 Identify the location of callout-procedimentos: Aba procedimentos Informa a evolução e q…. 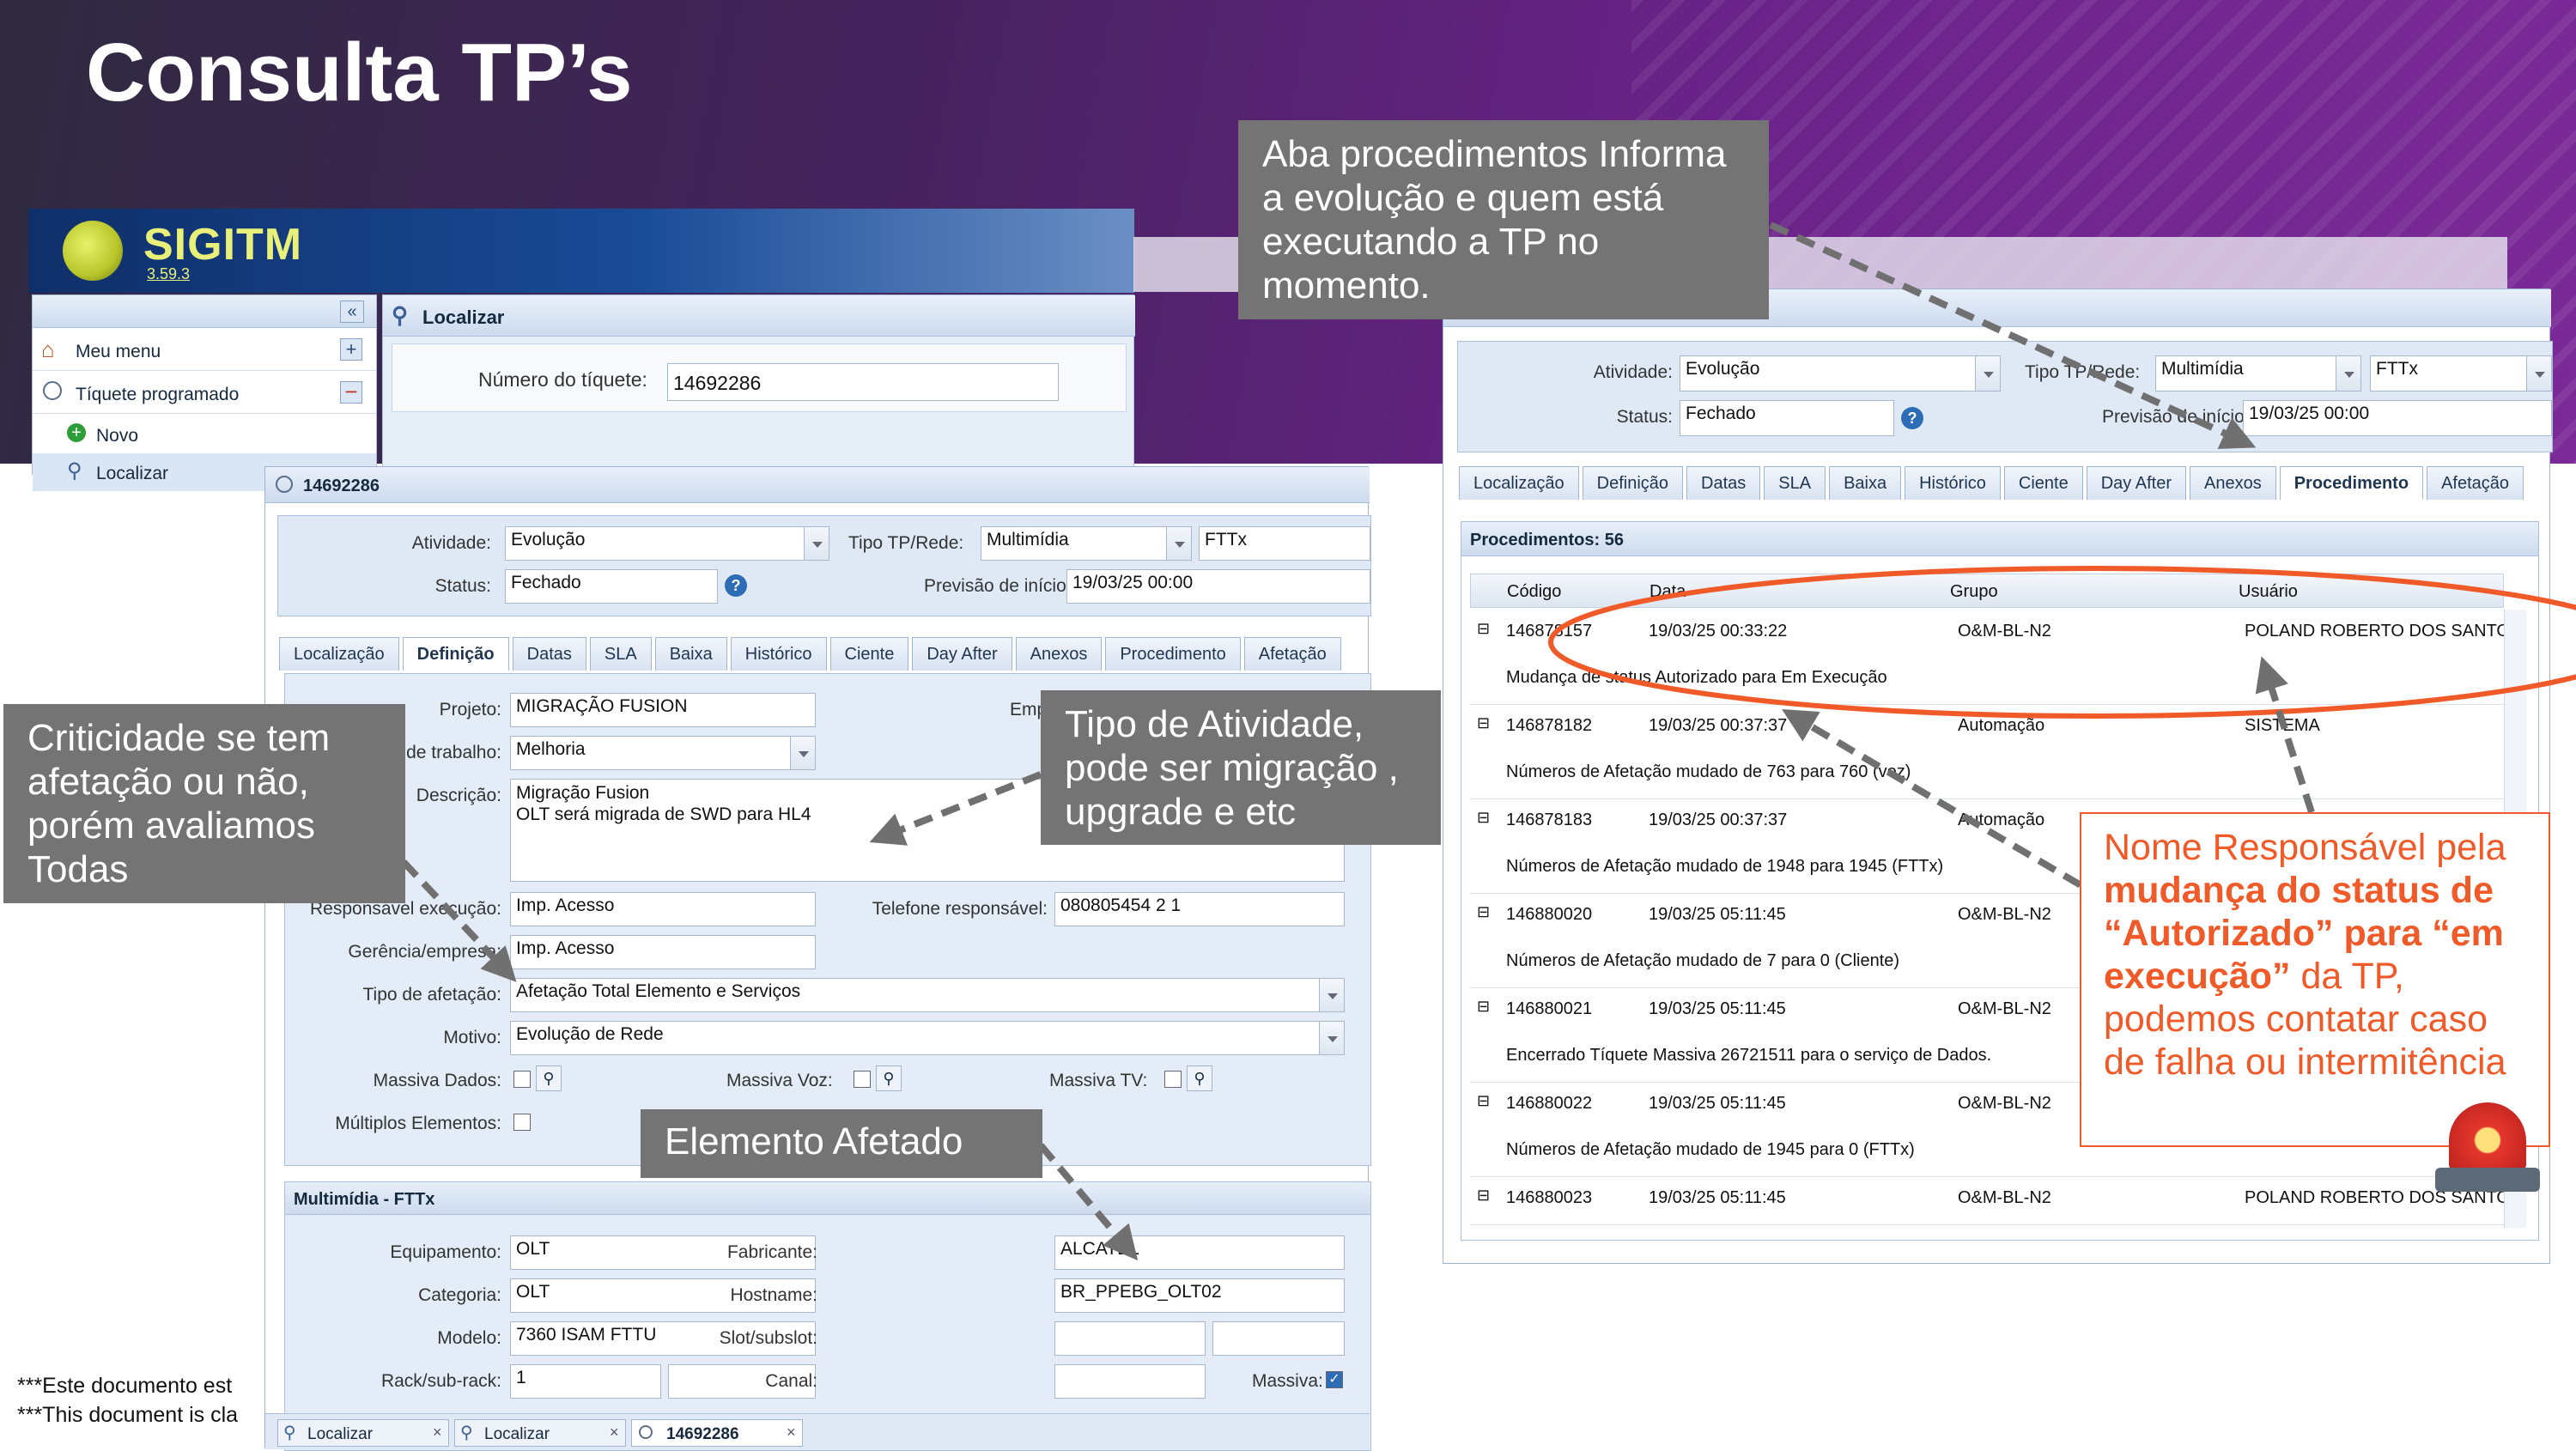
(1503, 220).